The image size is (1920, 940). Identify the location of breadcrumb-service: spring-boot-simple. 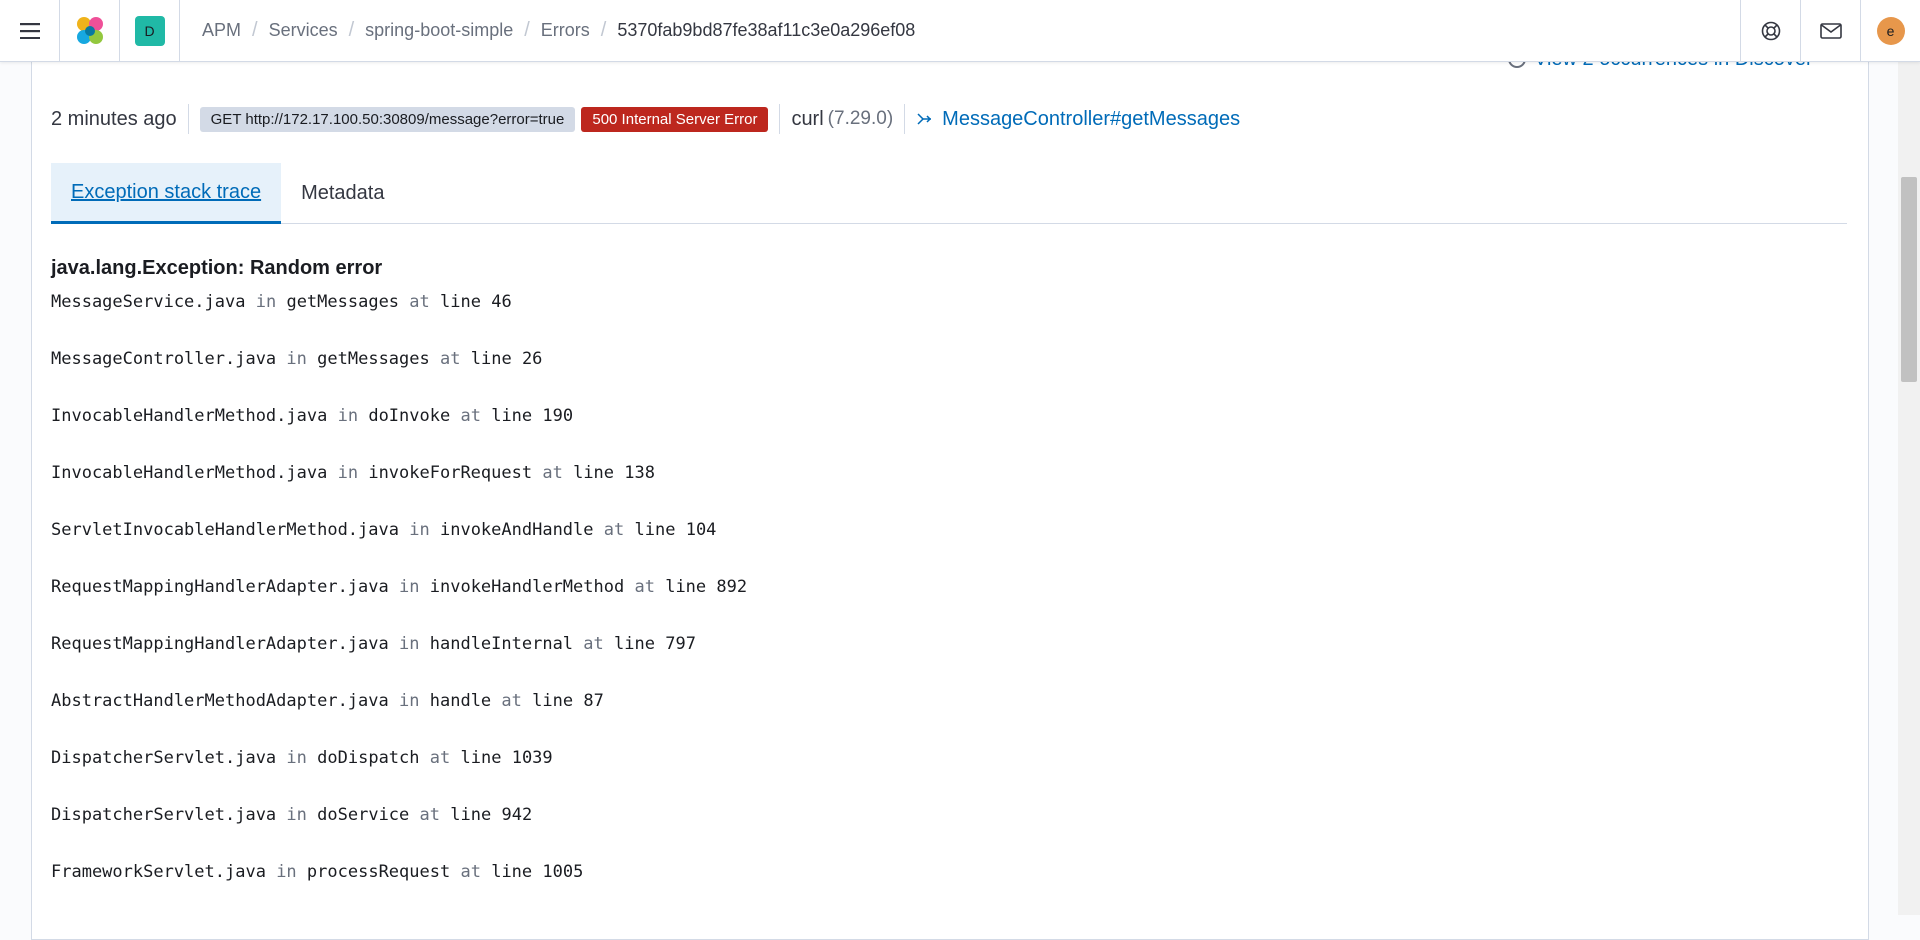
(439, 30).